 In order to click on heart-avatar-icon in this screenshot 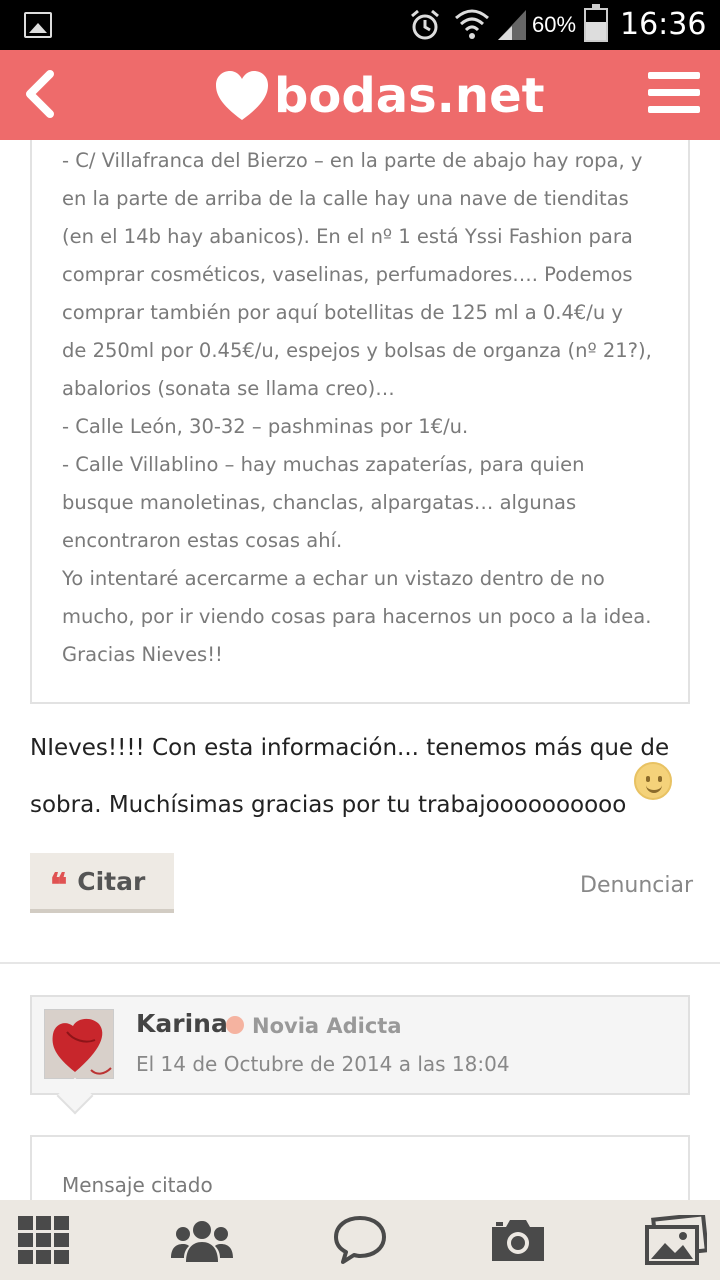, I will do `click(79, 1044)`.